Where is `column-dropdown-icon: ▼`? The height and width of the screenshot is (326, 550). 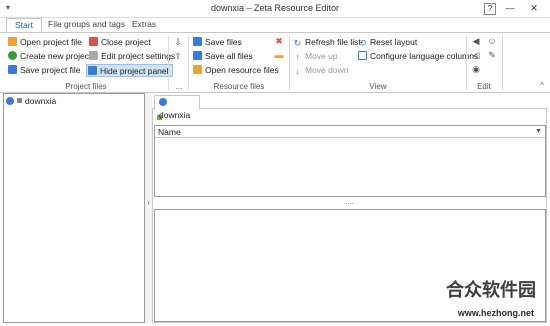 column-dropdown-icon: ▼ is located at coordinates (538, 132).